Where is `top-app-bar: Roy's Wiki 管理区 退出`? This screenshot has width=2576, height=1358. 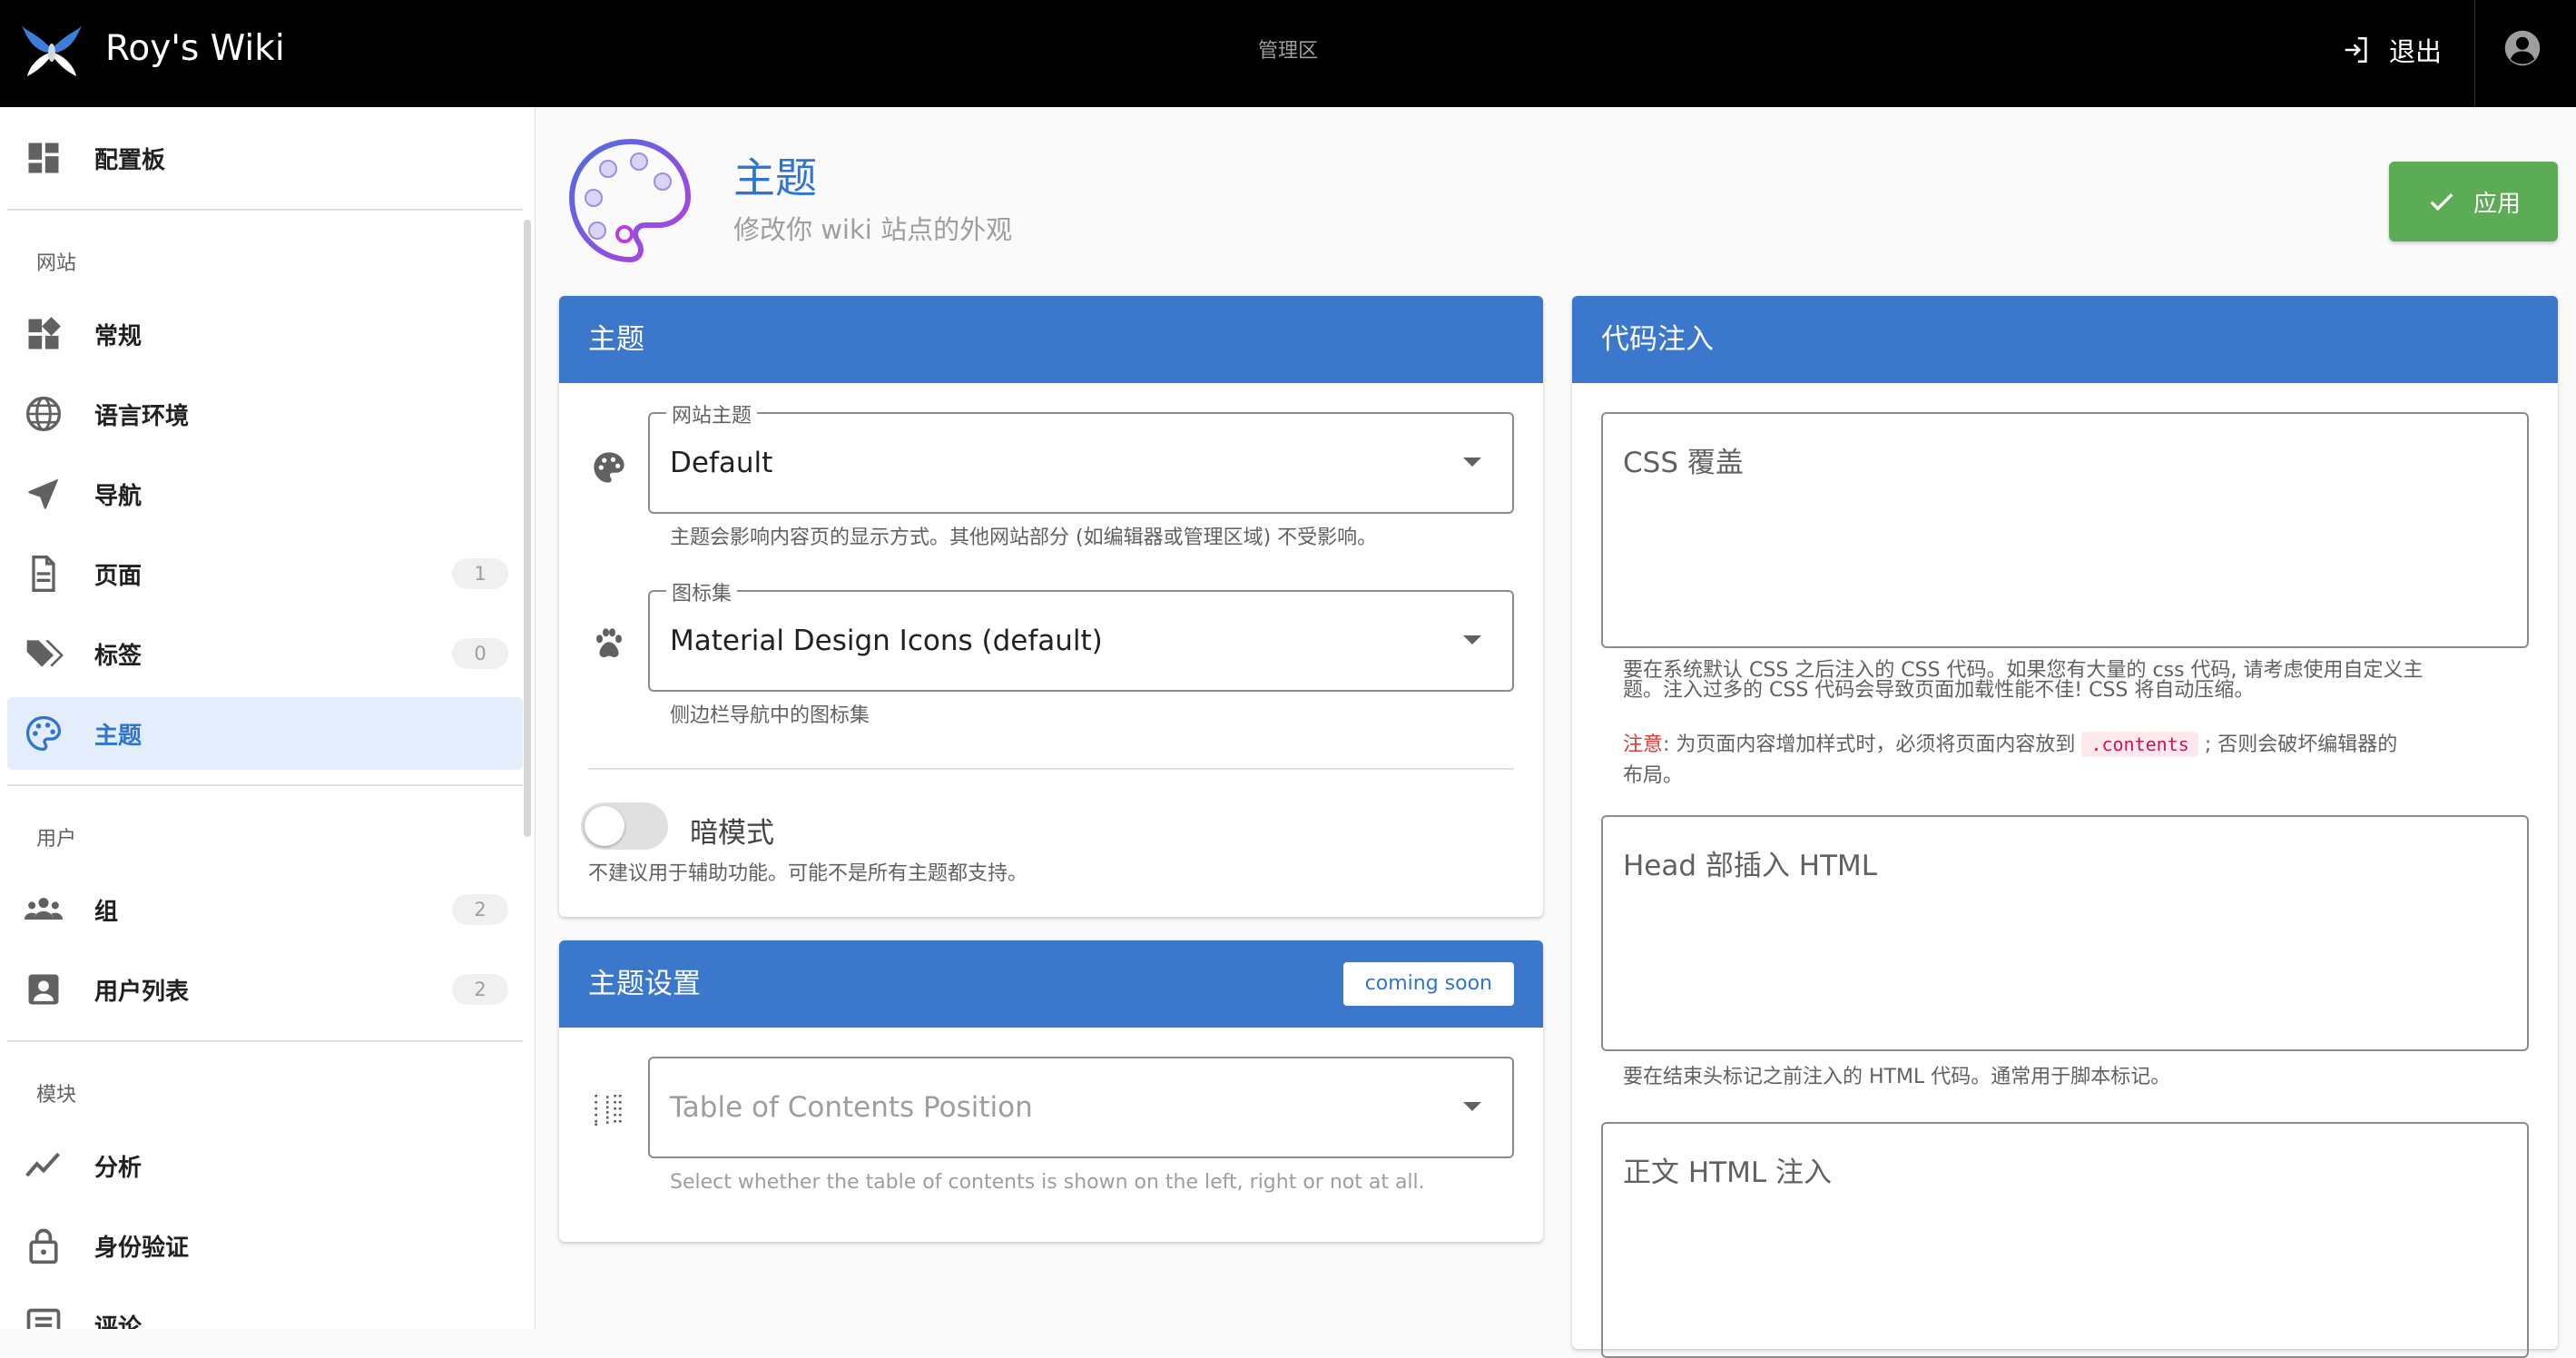
top-app-bar: Roy's Wiki 管理区 退出 is located at coordinates (1288, 53).